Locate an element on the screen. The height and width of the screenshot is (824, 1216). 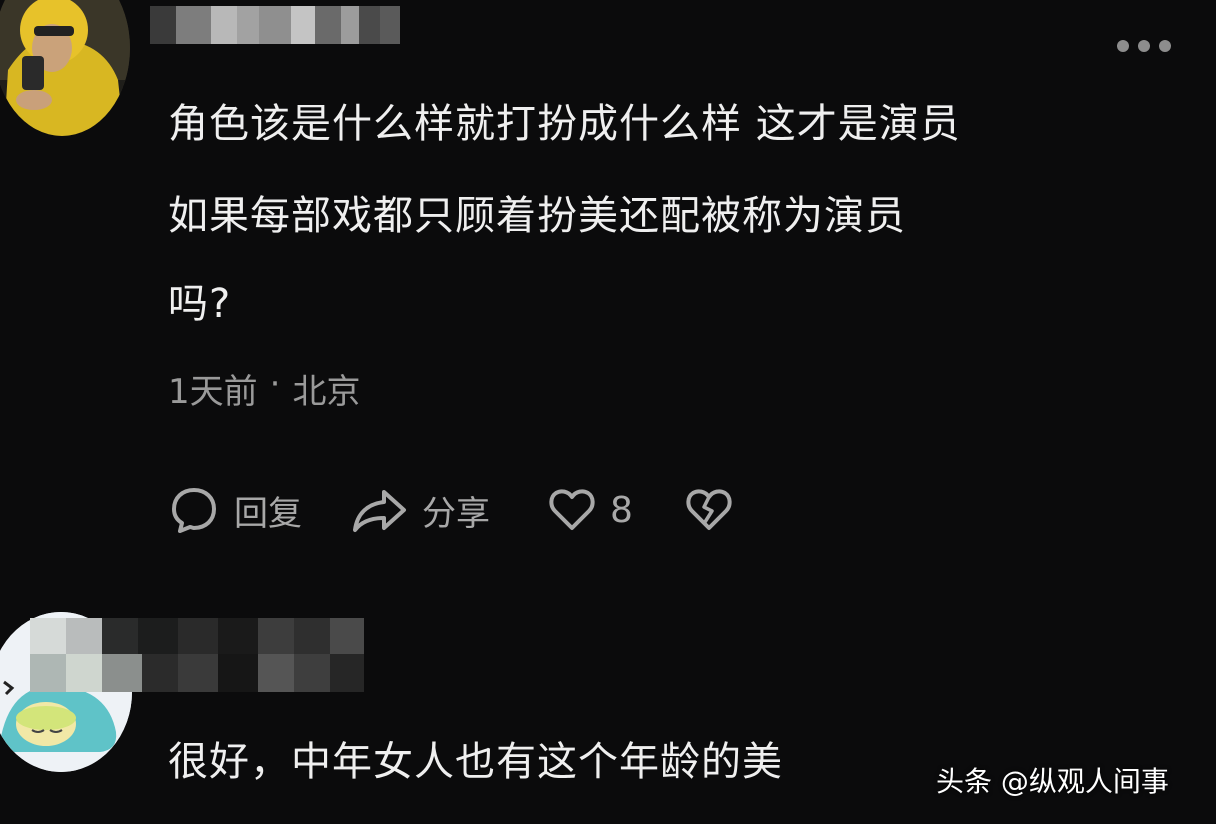
heart-icon is located at coordinates (572, 509).